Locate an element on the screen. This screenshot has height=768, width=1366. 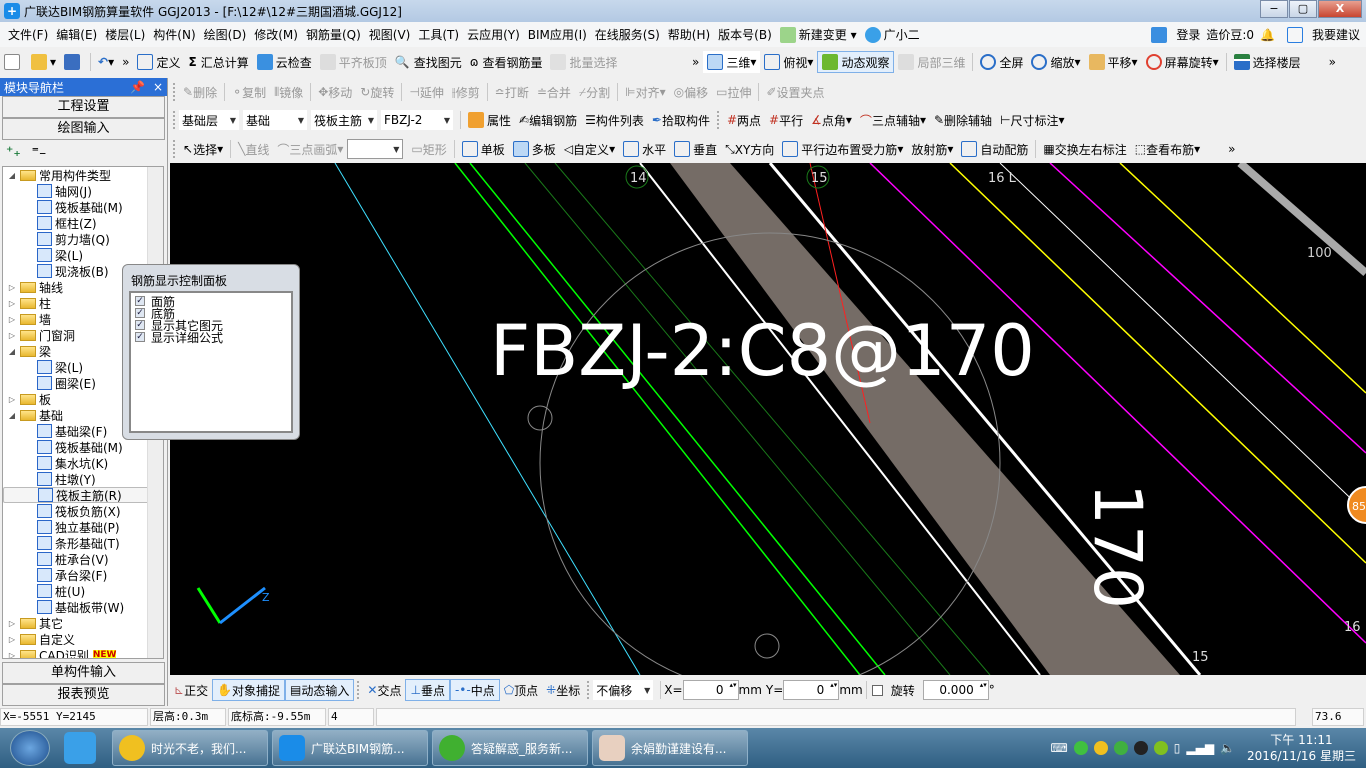
tree-item: ▷ 自定义 is located at coordinates (83, 639).